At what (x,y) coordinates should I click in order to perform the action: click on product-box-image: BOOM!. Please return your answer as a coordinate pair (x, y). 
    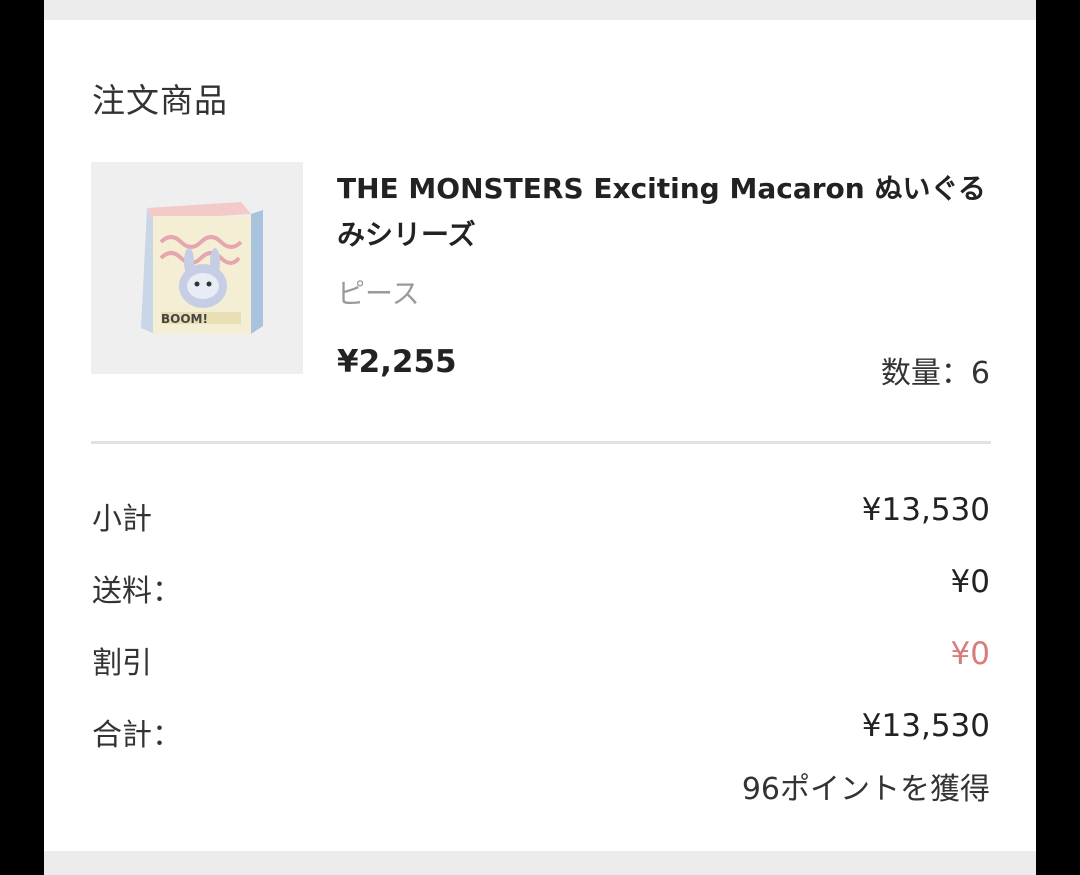
    Looking at the image, I should click on (202, 268).